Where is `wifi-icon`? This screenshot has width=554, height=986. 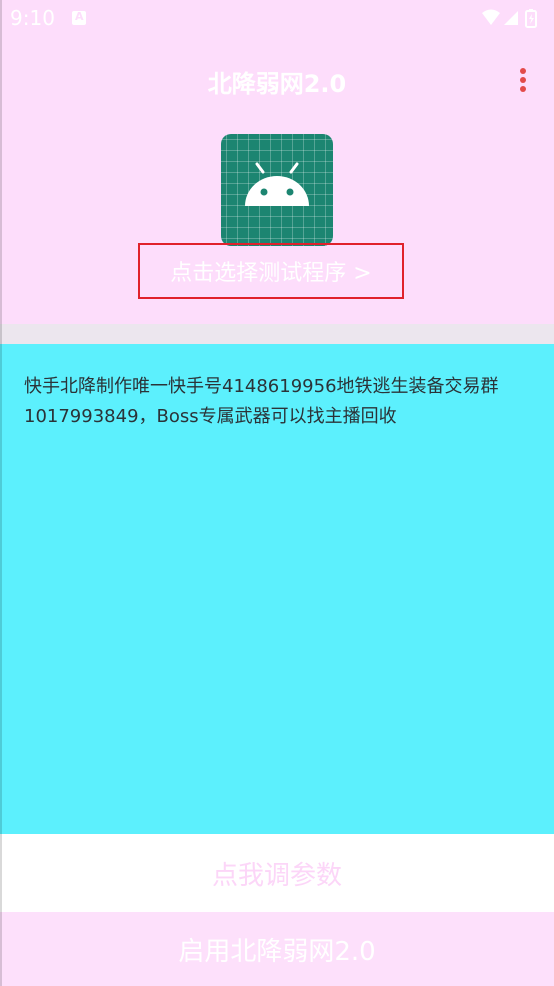 wifi-icon is located at coordinates (491, 17).